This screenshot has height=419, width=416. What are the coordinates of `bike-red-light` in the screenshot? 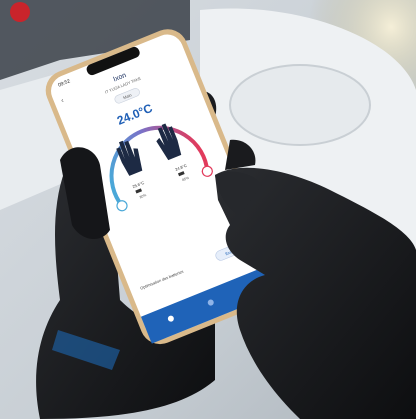 It's located at (20, 12).